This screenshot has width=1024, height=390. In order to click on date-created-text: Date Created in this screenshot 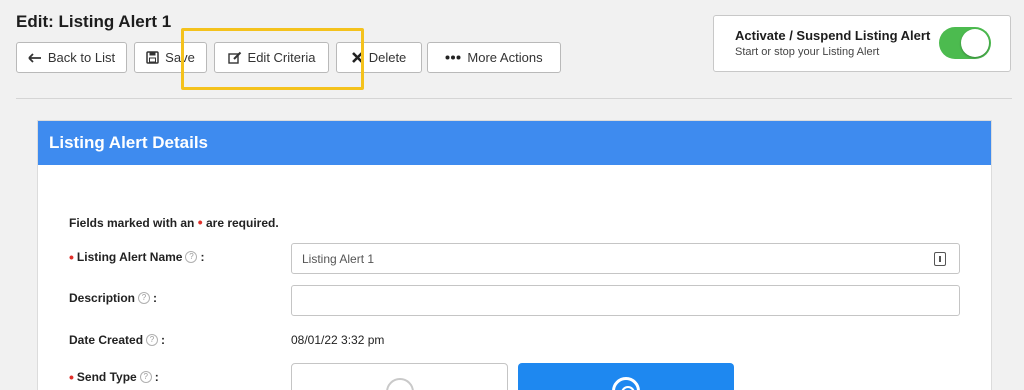, I will do `click(106, 340)`.